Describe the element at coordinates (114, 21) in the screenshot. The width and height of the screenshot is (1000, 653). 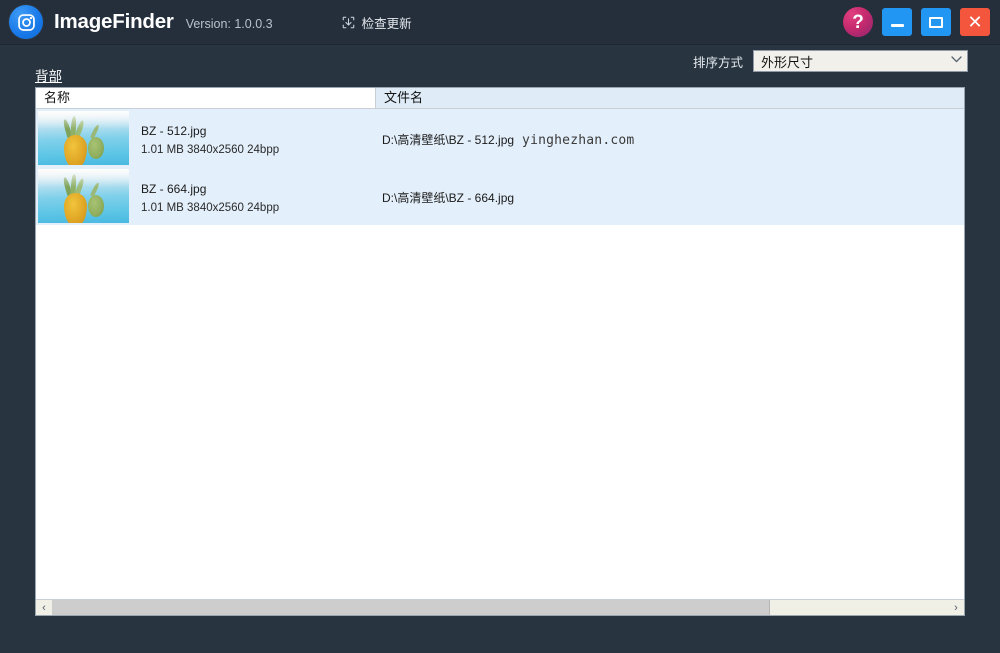
I see `app-title: ImageFinder` at that location.